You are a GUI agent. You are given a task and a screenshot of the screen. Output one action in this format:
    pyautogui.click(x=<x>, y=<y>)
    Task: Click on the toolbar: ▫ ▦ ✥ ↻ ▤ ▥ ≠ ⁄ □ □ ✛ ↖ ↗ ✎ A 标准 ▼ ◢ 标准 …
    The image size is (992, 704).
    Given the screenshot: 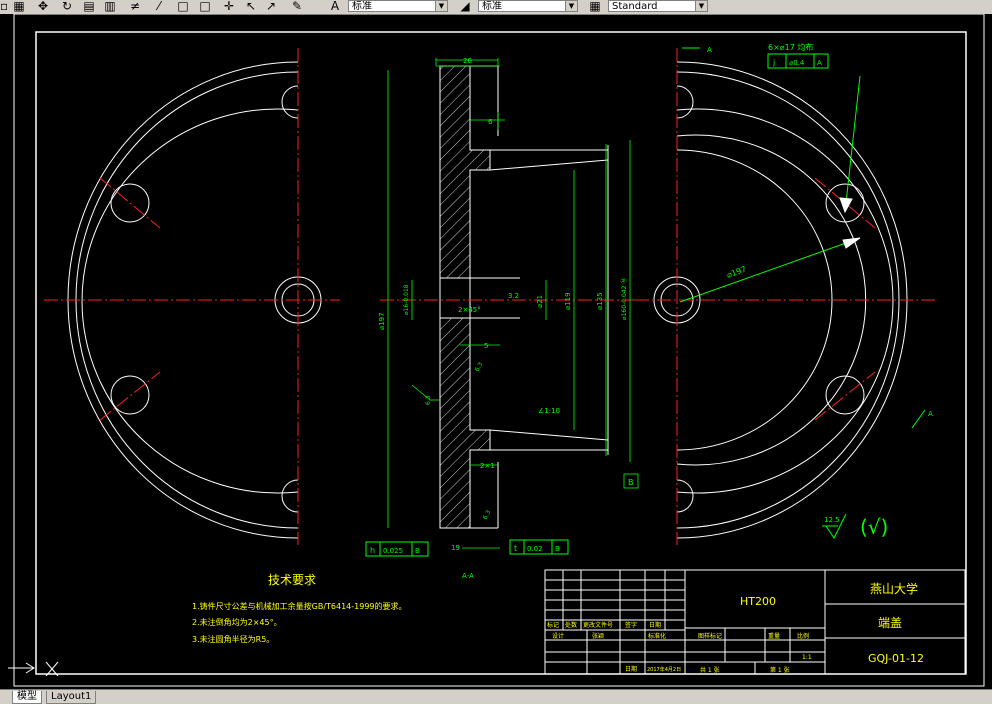 What is the action you would take?
    pyautogui.click(x=496, y=7)
    